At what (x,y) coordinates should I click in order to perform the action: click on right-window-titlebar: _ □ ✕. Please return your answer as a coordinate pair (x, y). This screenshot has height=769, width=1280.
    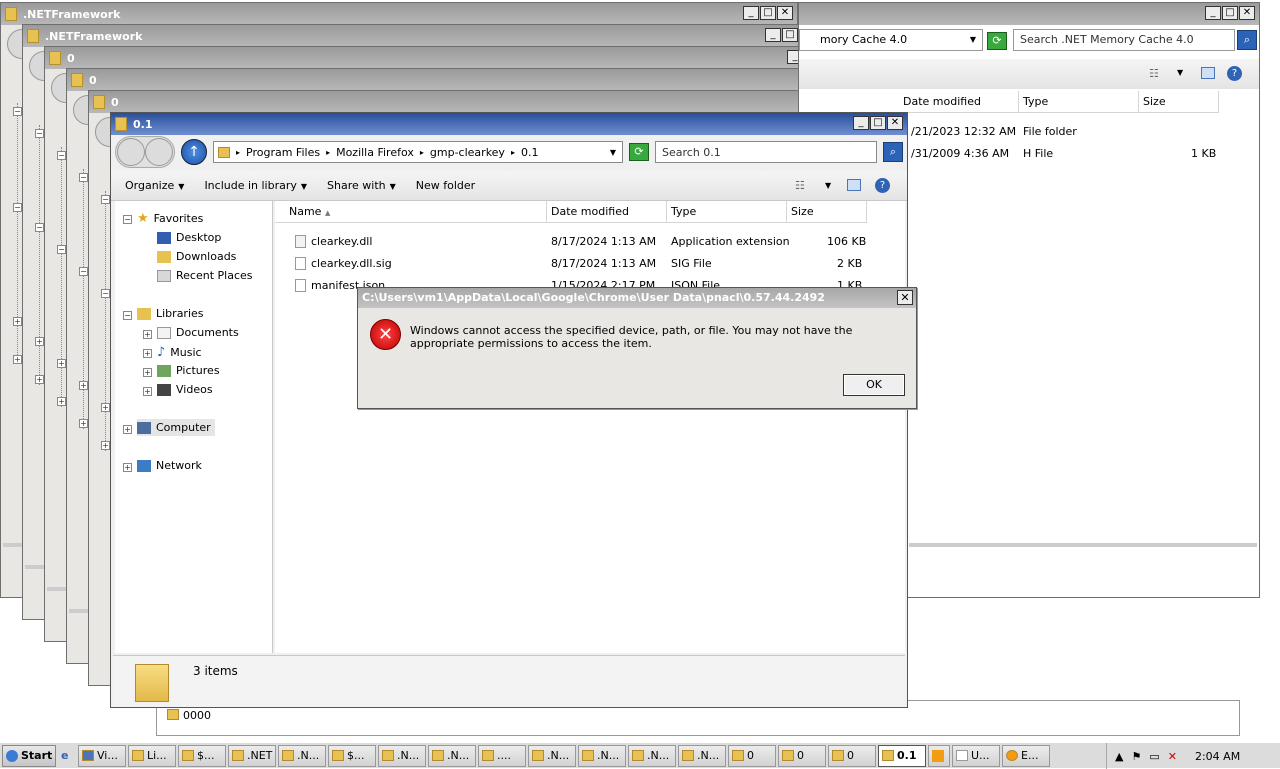
    Looking at the image, I should click on (1029, 14).